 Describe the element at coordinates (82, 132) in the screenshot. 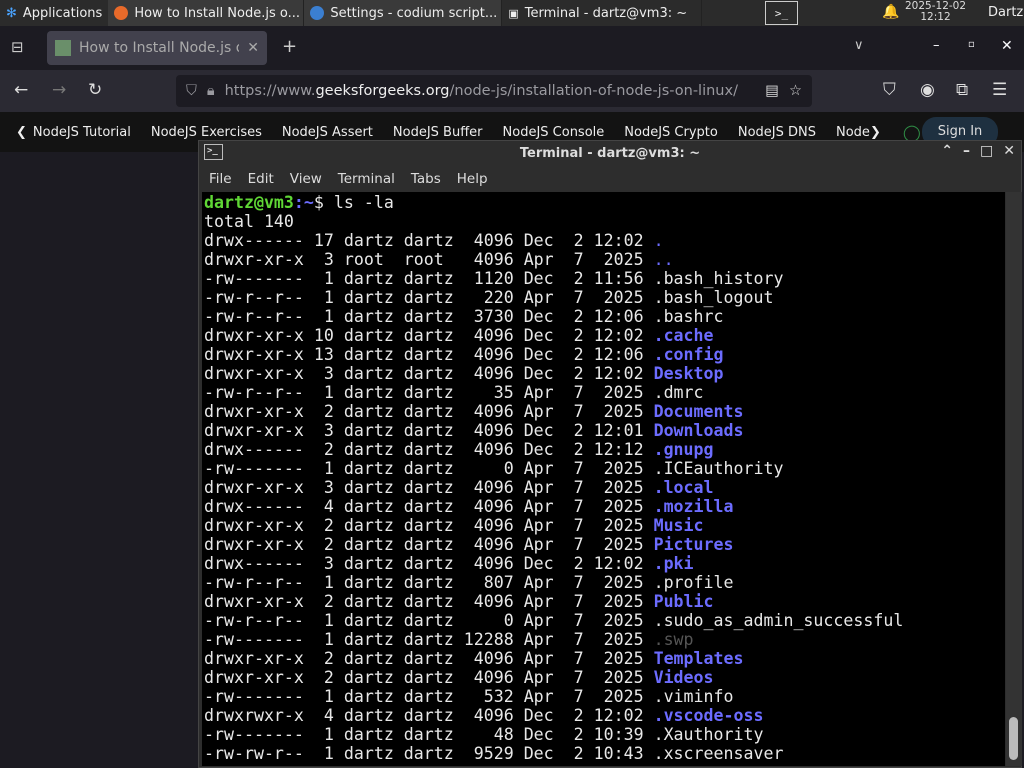

I see `nav-link: NodeJS Tutorial` at that location.